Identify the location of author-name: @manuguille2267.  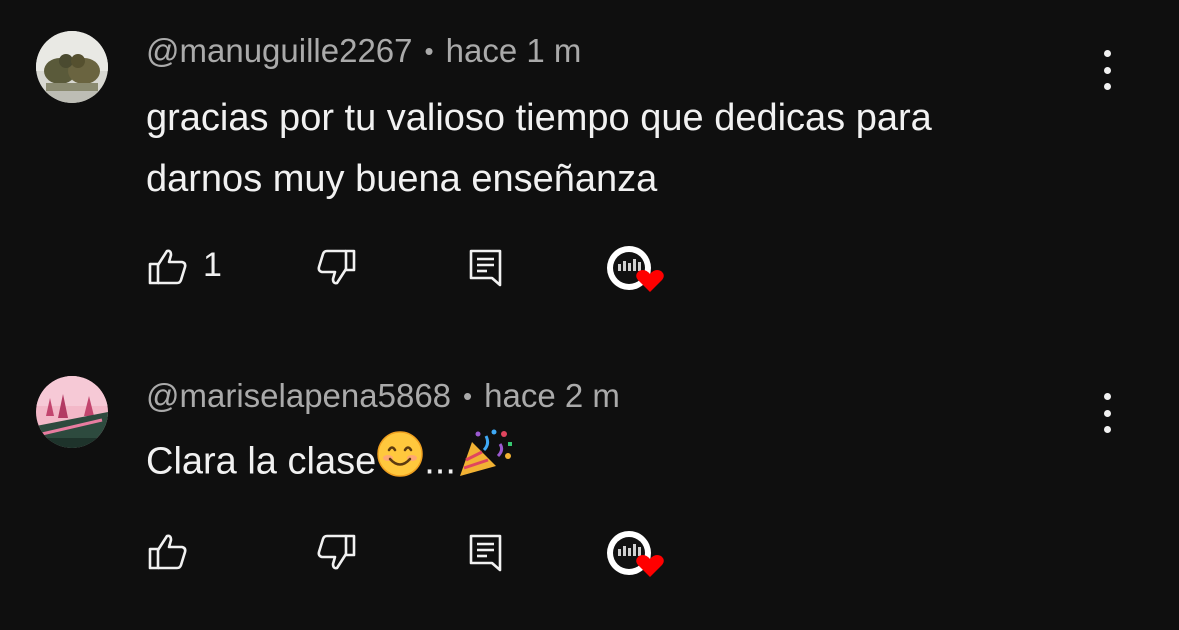
(279, 51).